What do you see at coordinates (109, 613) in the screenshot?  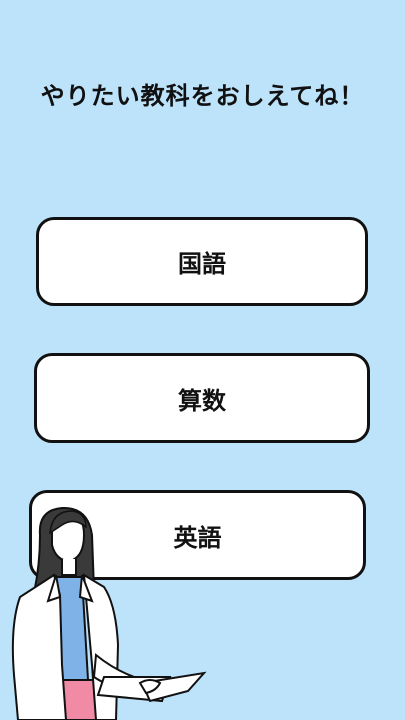 I see `teacher-holding-papers-illustration` at bounding box center [109, 613].